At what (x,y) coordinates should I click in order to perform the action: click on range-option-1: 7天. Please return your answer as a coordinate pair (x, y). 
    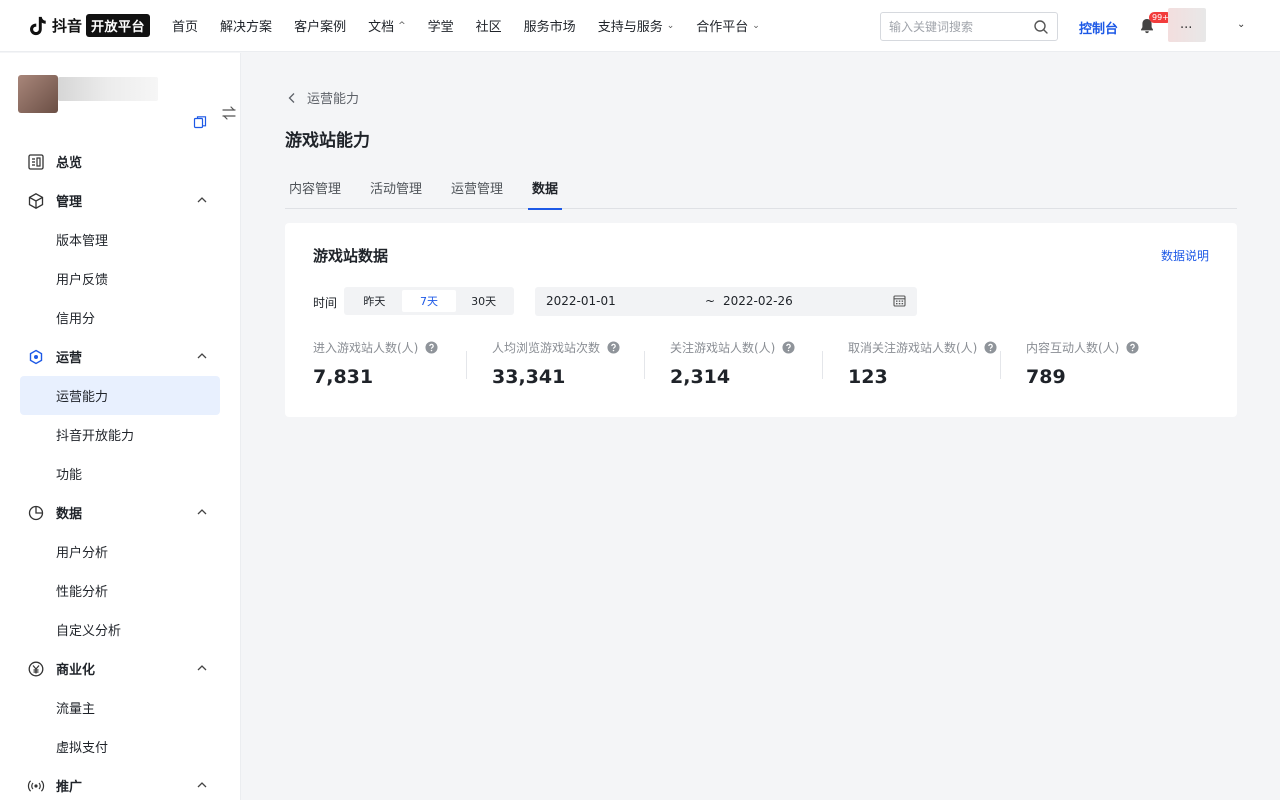
    Looking at the image, I should click on (429, 301).